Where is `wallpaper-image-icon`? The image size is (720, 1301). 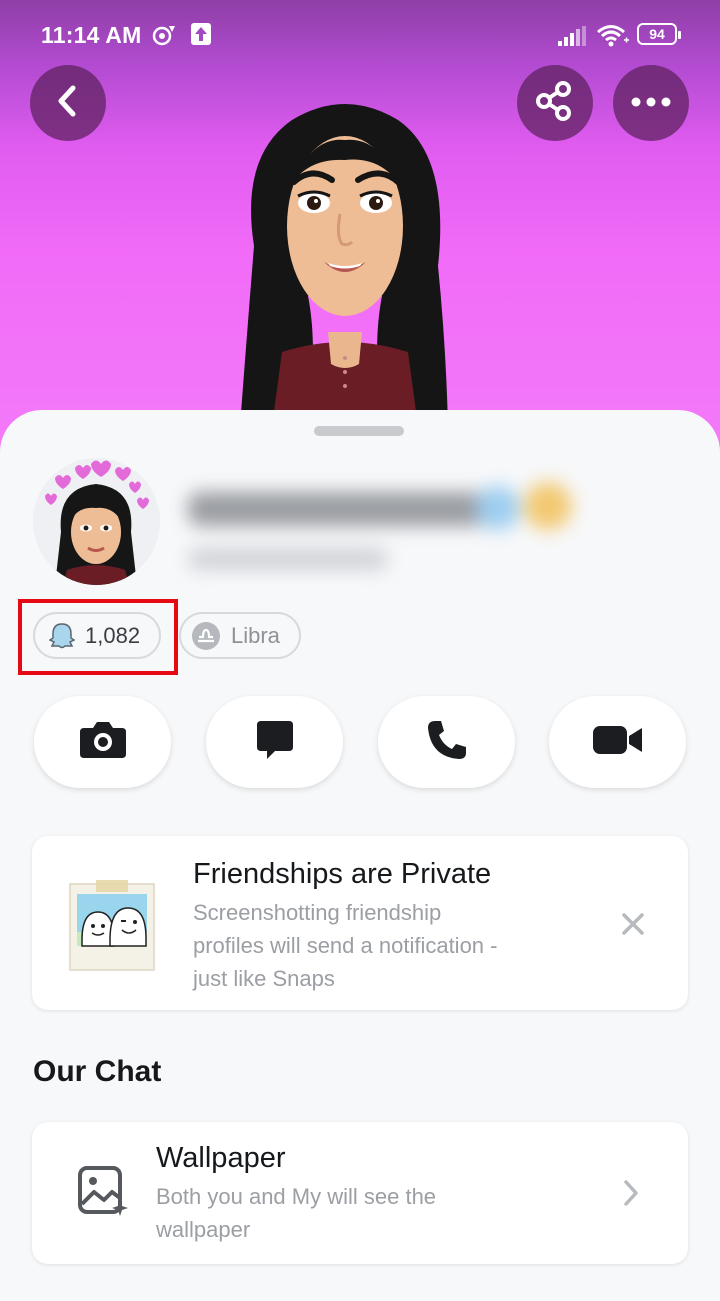
wallpaper-image-icon is located at coordinates (104, 1194).